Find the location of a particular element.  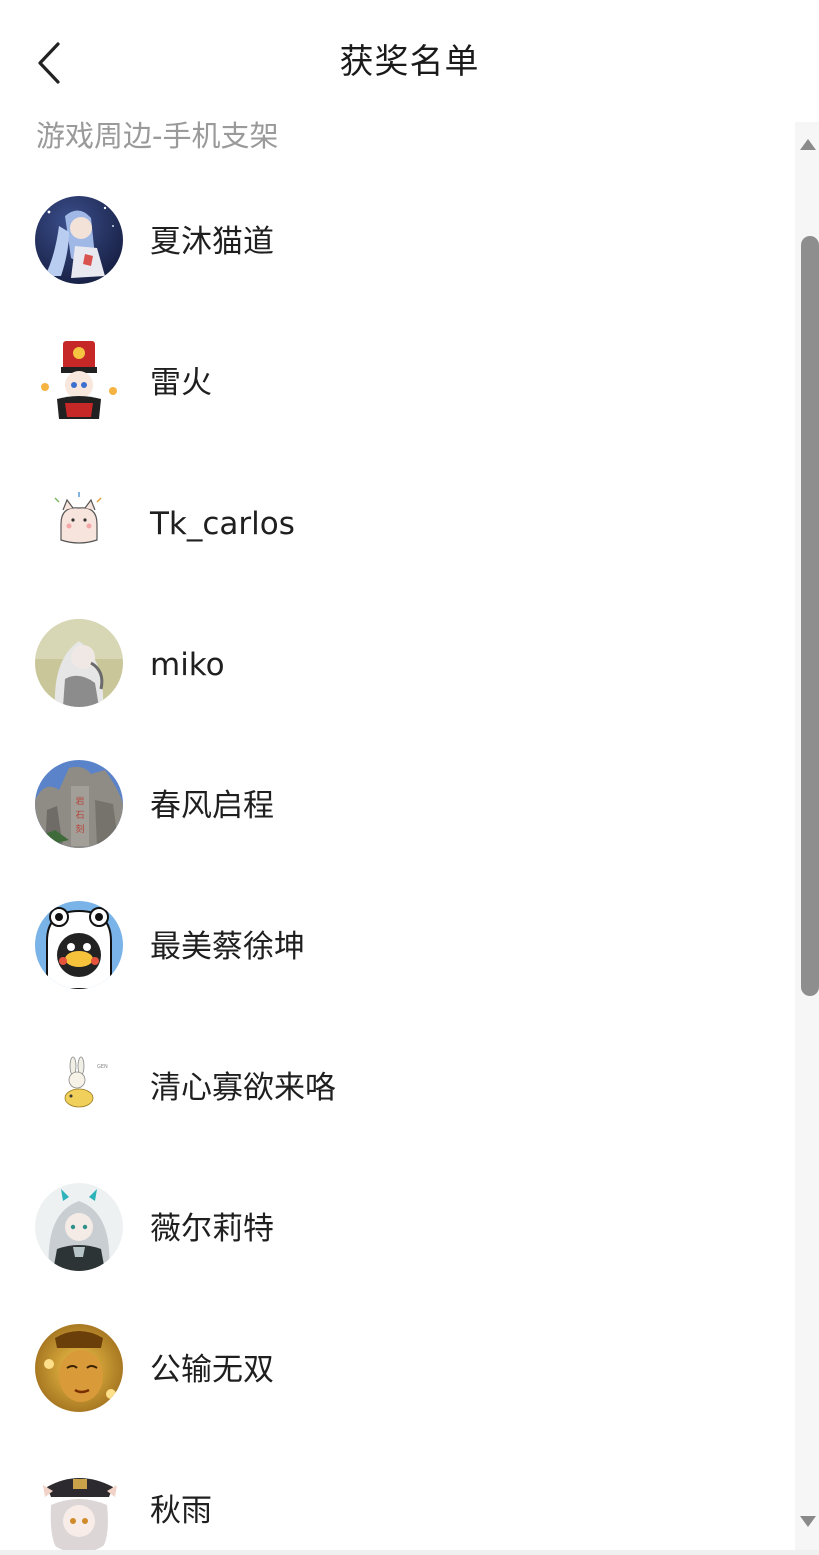

list-item: 最美蔡徐坤 is located at coordinates (397, 945).